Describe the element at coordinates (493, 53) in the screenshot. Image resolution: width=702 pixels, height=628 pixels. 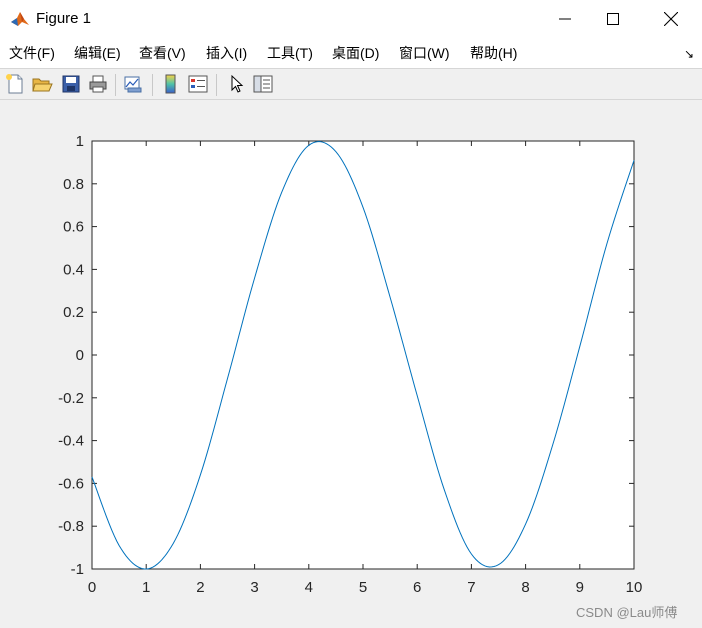
I see `menu-help: 帮助(H)` at that location.